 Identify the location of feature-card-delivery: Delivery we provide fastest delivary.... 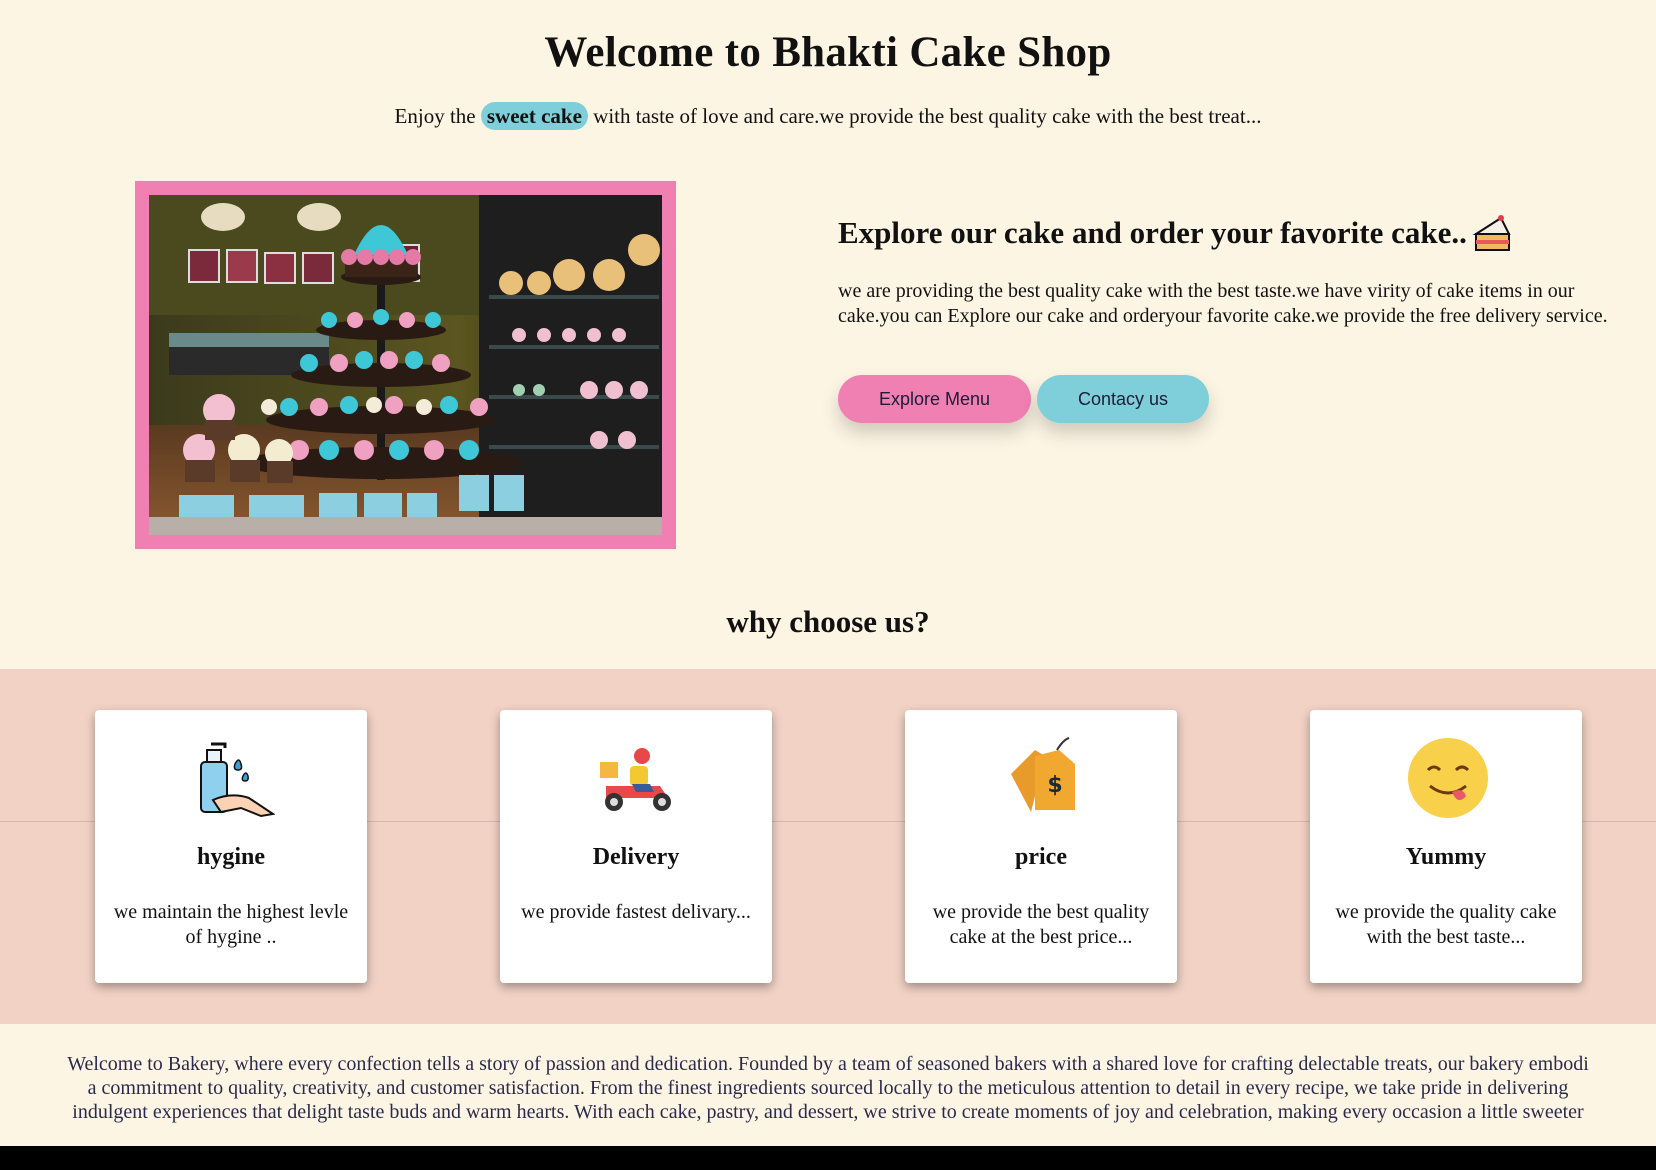
(636, 846).